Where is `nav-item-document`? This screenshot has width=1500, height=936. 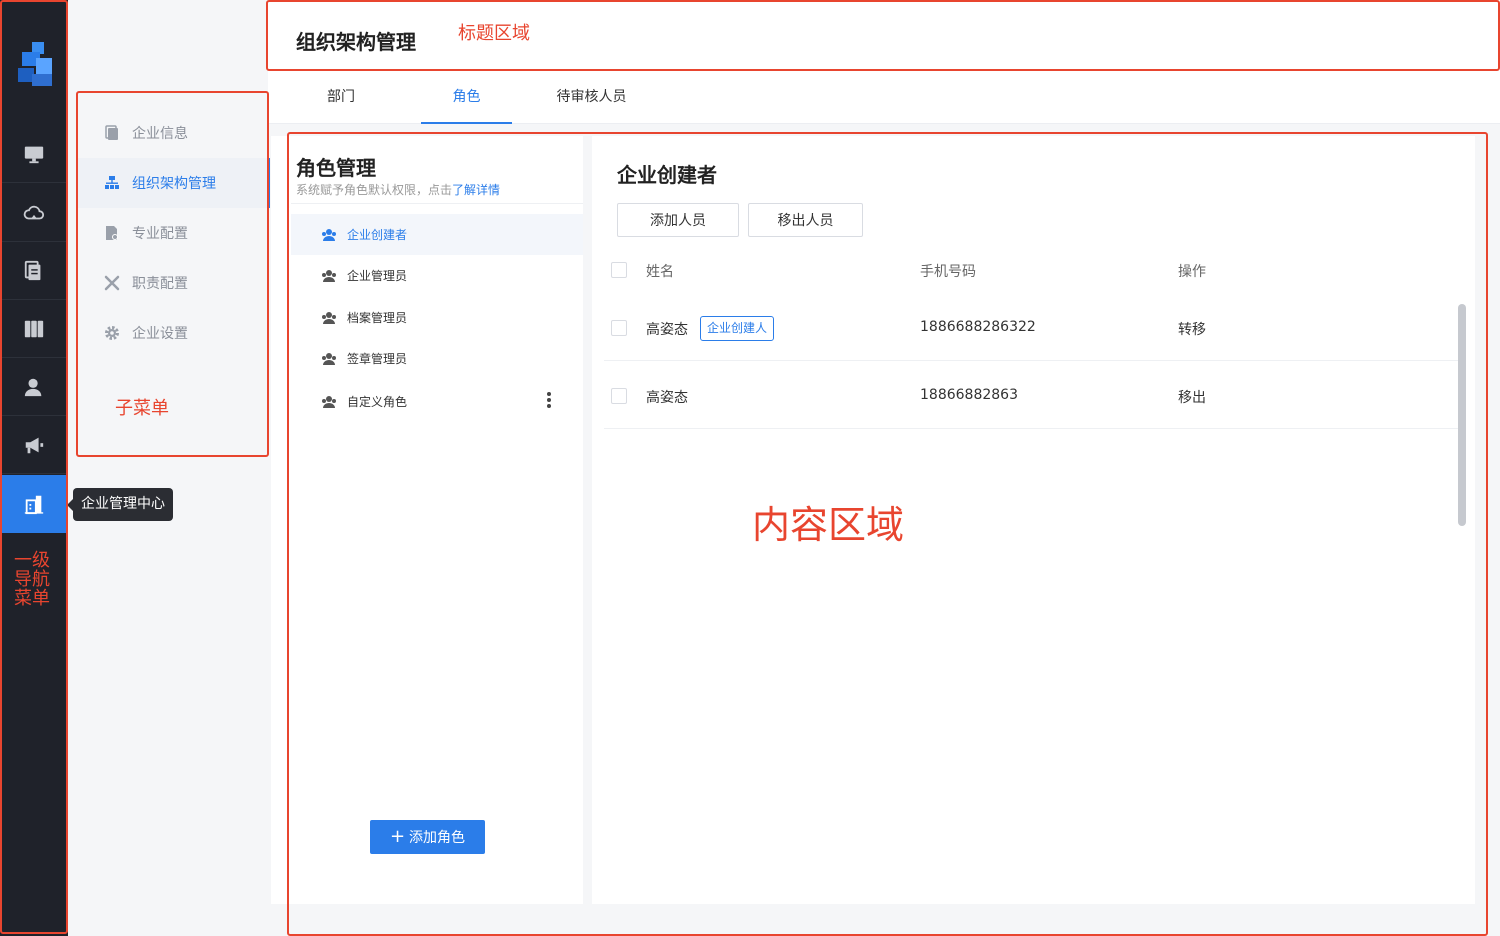 nav-item-document is located at coordinates (34, 271).